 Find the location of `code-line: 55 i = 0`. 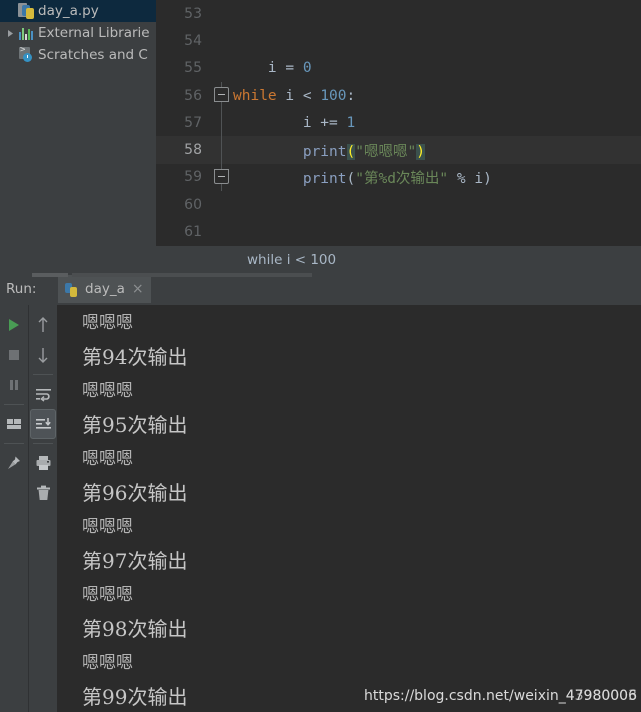

code-line: 55 i = 0 is located at coordinates (398, 68).